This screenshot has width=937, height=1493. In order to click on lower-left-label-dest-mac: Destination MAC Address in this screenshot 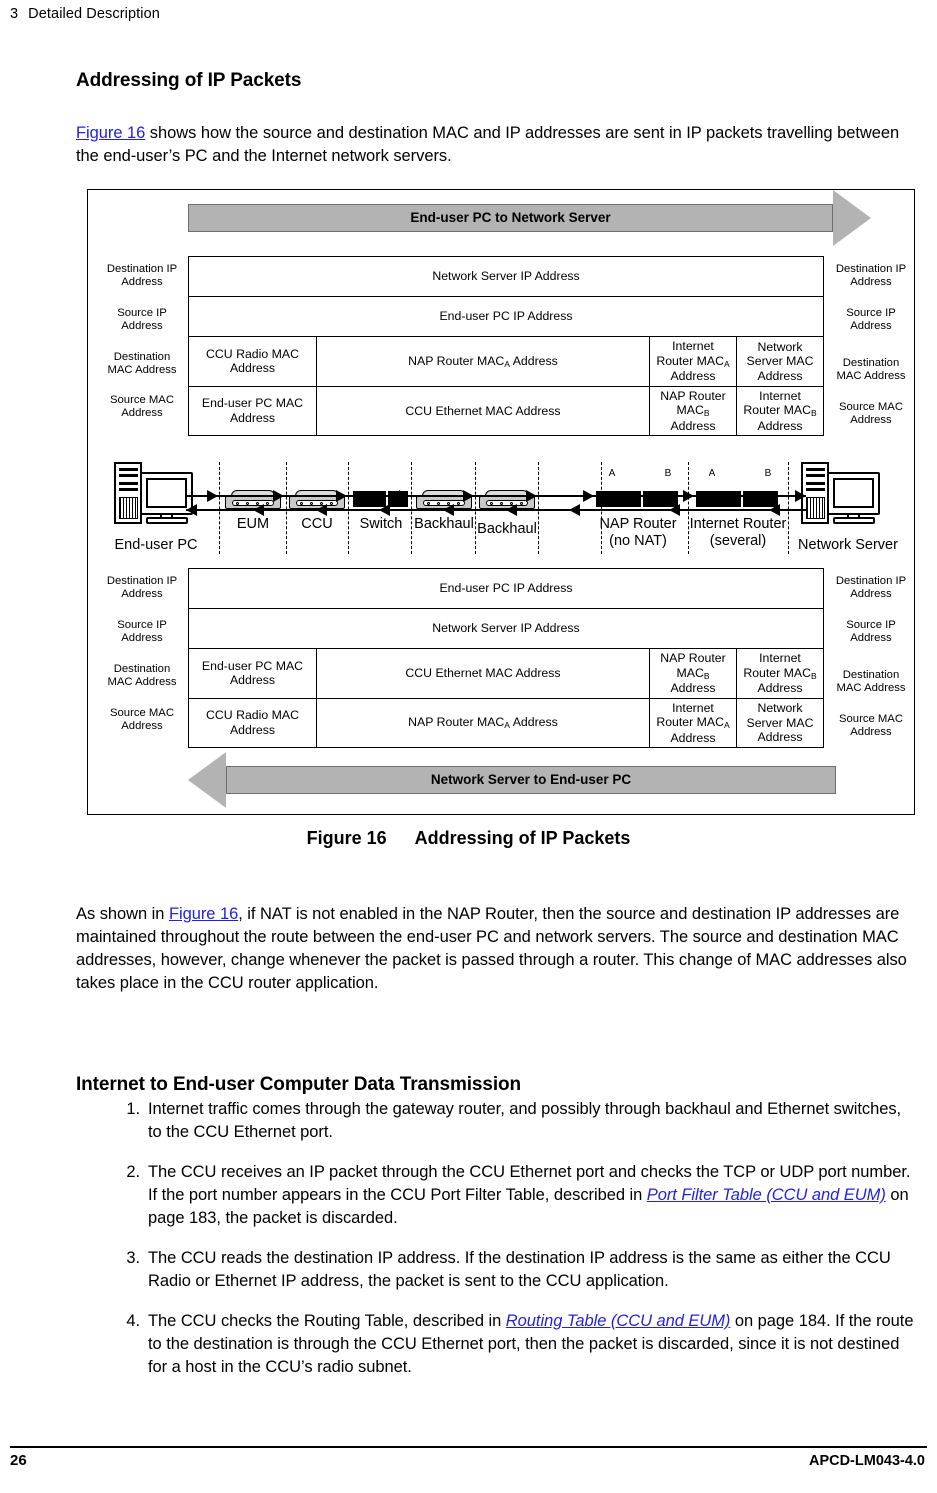, I will do `click(142, 676)`.